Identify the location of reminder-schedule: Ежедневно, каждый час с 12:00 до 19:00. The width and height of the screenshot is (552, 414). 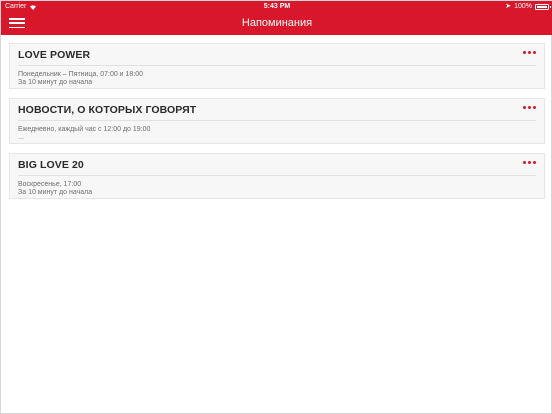
(84, 129).